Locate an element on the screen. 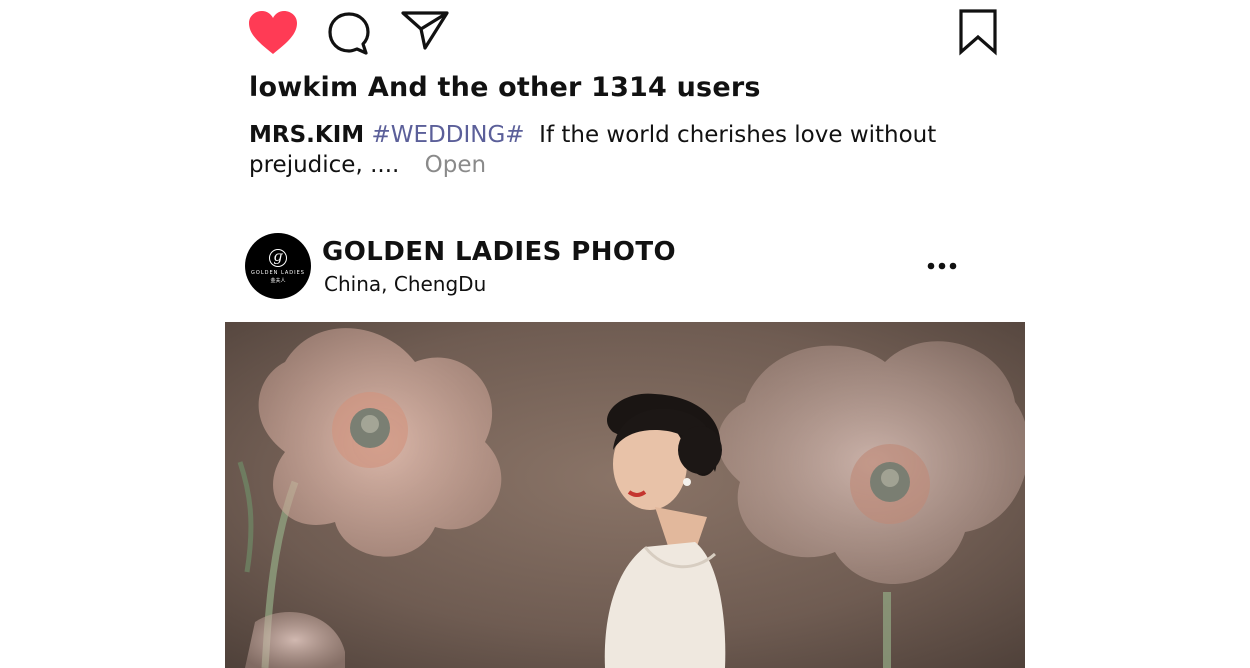  more-horizontal-icon is located at coordinates (942, 266).